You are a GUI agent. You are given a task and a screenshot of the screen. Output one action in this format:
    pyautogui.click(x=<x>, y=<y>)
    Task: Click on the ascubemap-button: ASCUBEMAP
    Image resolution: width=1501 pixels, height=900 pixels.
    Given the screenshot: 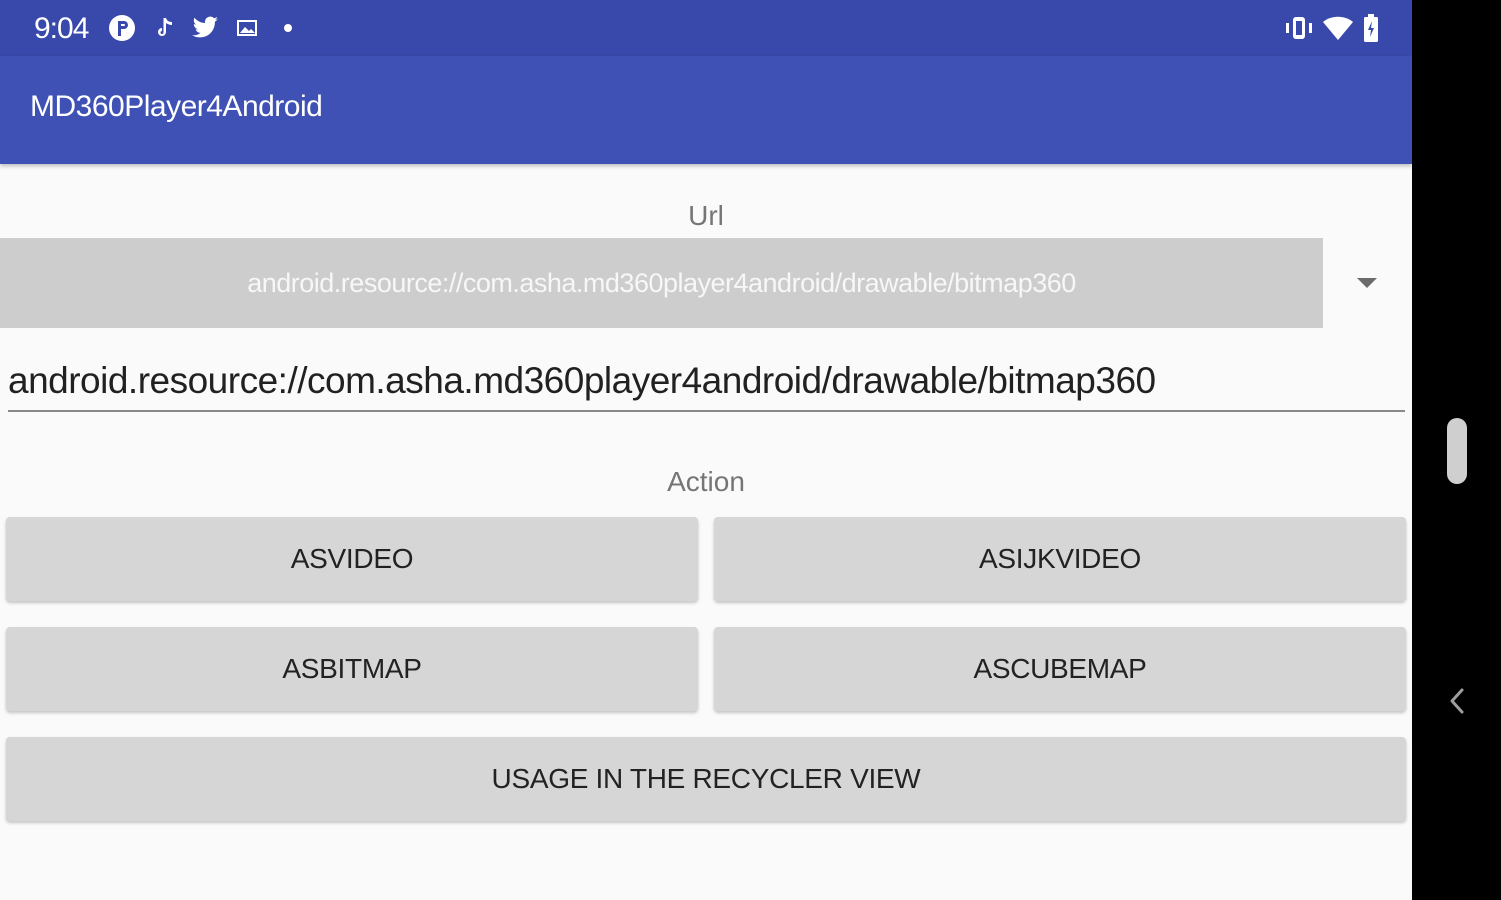 What is the action you would take?
    pyautogui.click(x=1060, y=669)
    